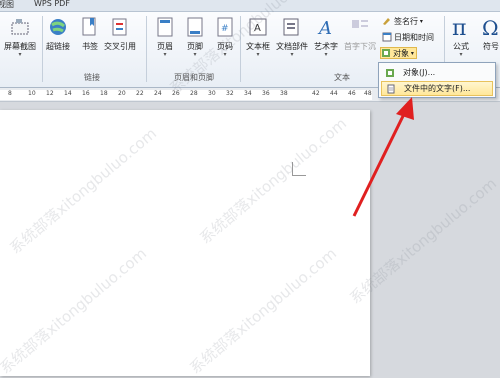 The width and height of the screenshot is (500, 378). I want to click on page-number-button: # 页码 ▾, so click(225, 37).